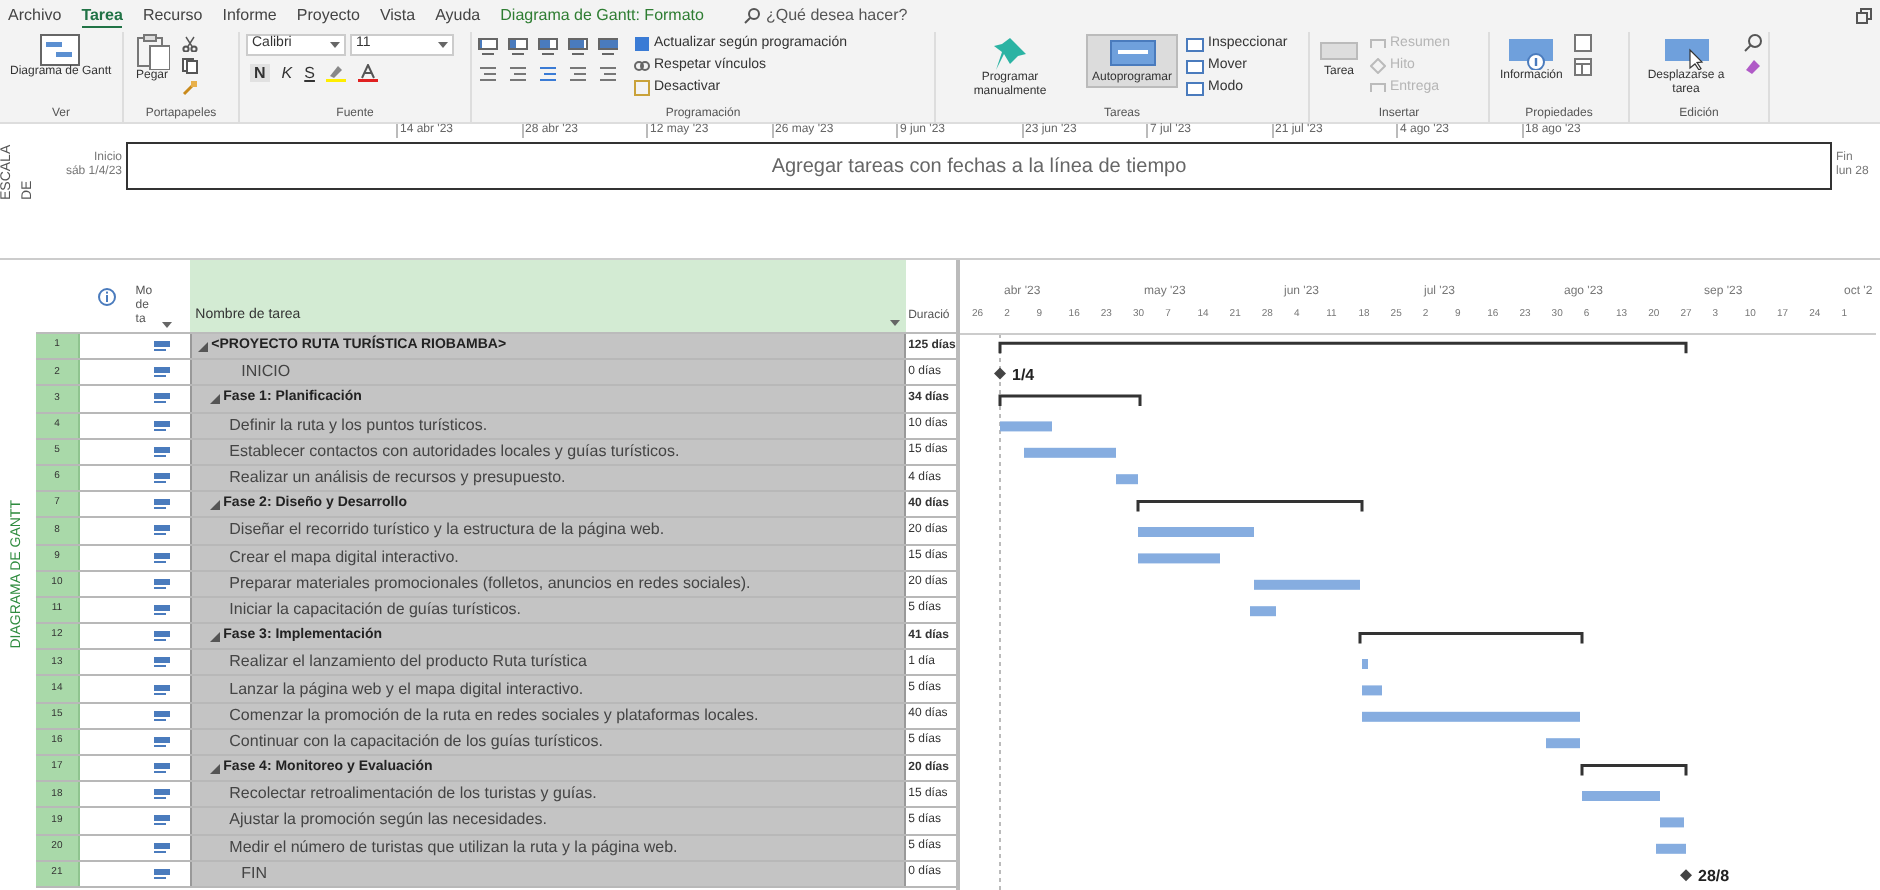 This screenshot has width=1880, height=890. I want to click on timeline-bar: Agregar tareas con fechas a la línea de tiempo, so click(979, 166).